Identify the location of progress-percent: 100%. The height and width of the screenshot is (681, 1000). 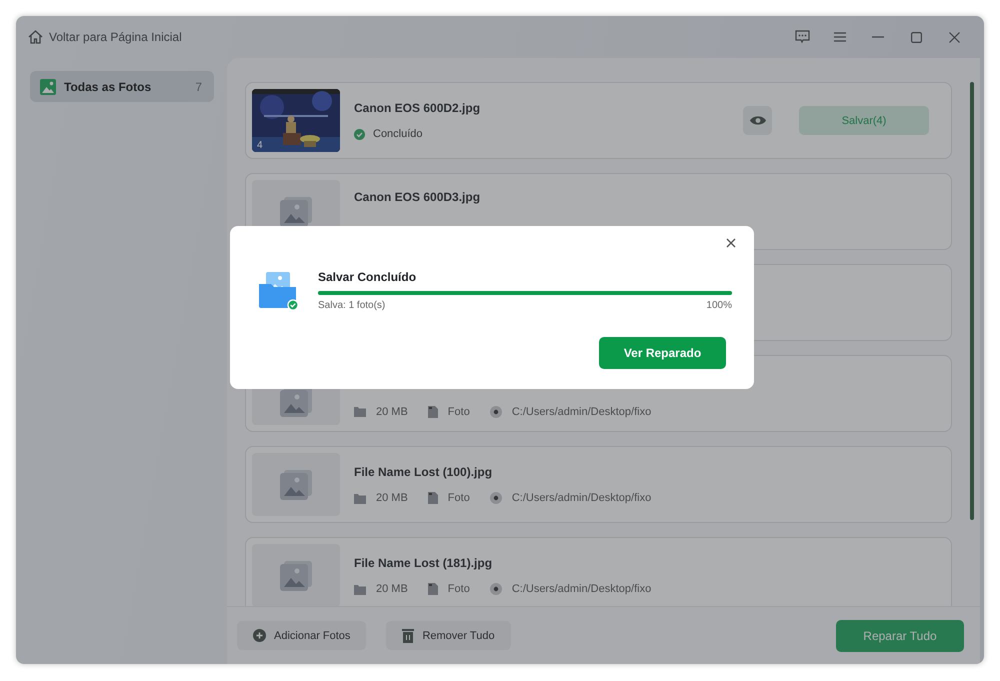
(719, 305).